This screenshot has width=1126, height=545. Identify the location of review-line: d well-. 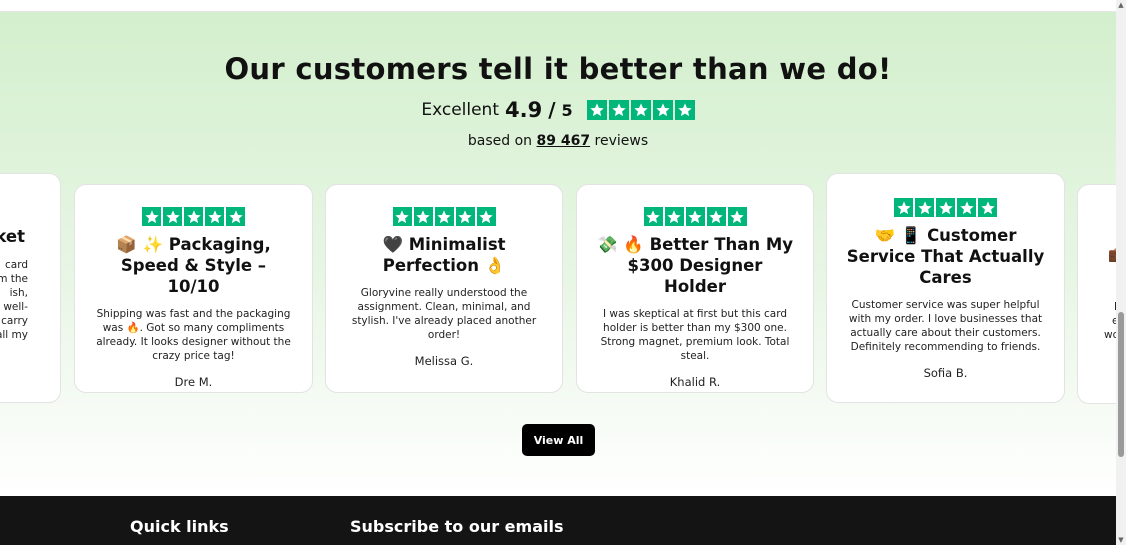
(14, 307).